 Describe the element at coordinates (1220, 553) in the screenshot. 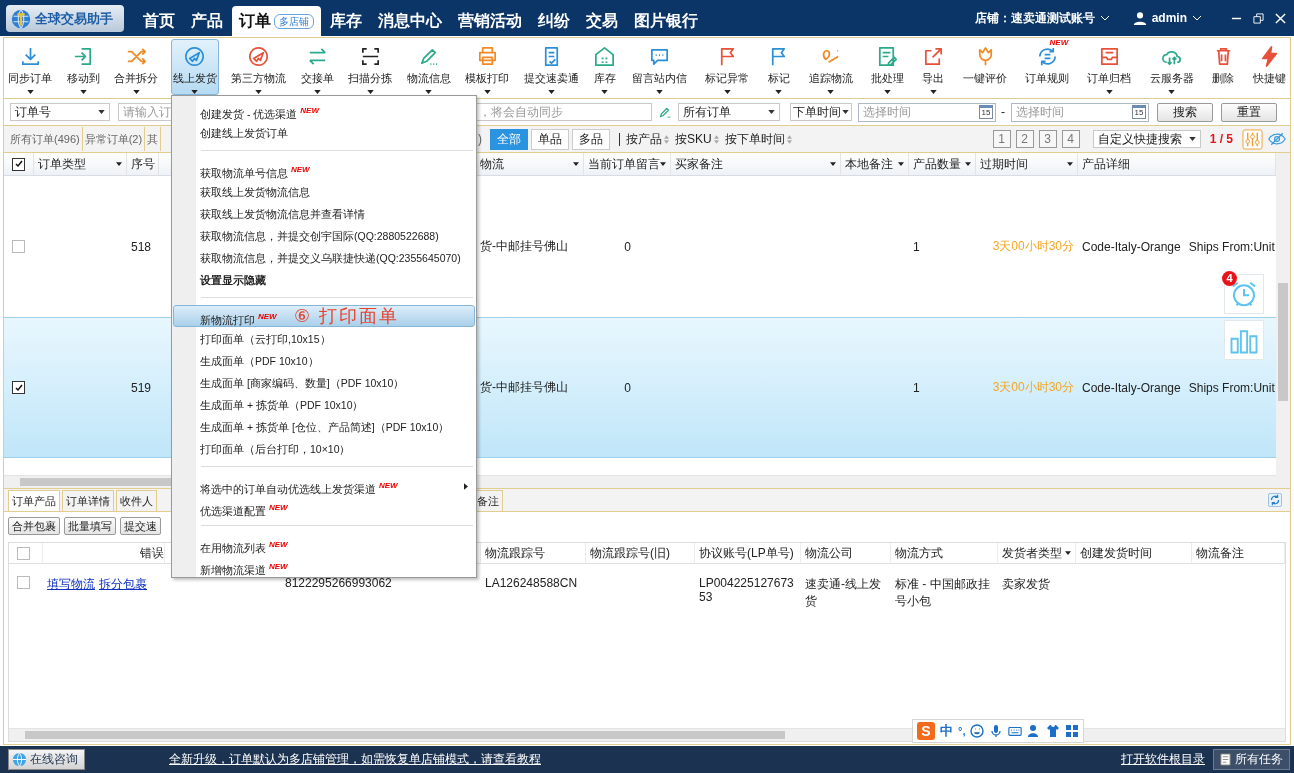

I see `column-header: 物流备注` at that location.